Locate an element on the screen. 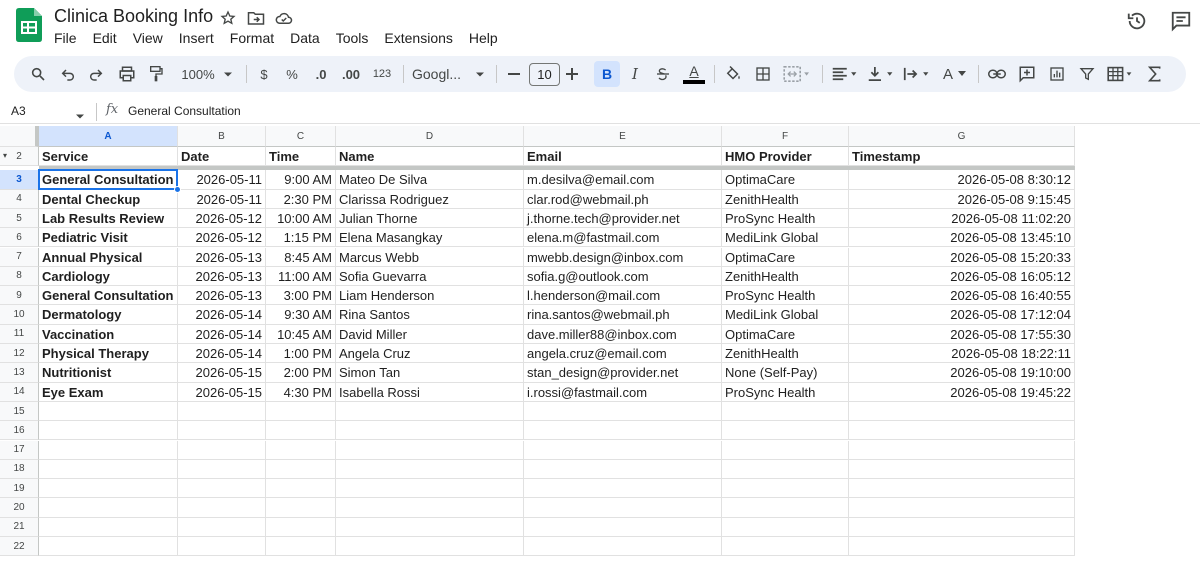 Image resolution: width=1200 pixels, height=561 pixels. currency-format-button: $ is located at coordinates (264, 74).